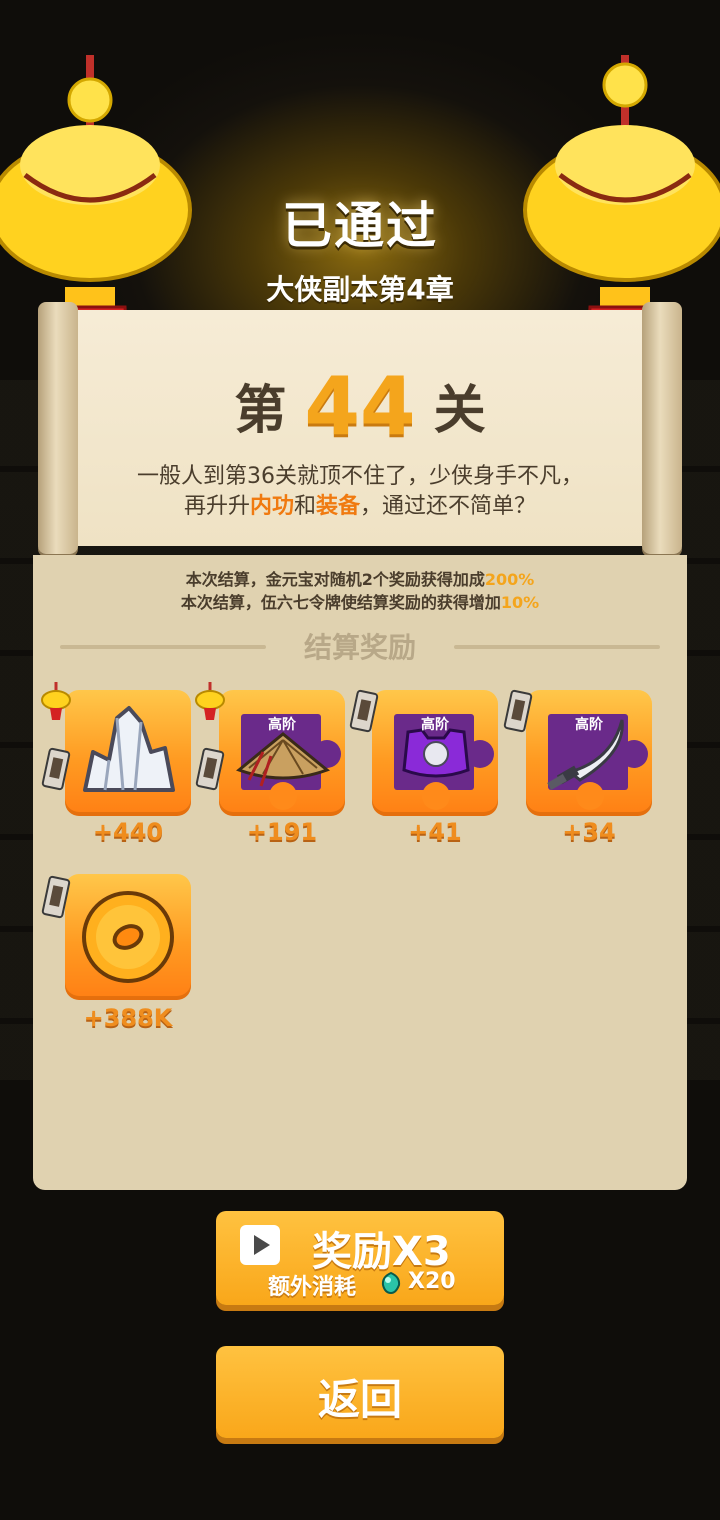 Image resolution: width=720 pixels, height=1520 pixels. I want to click on extra-cost-value: X20, so click(432, 1281).